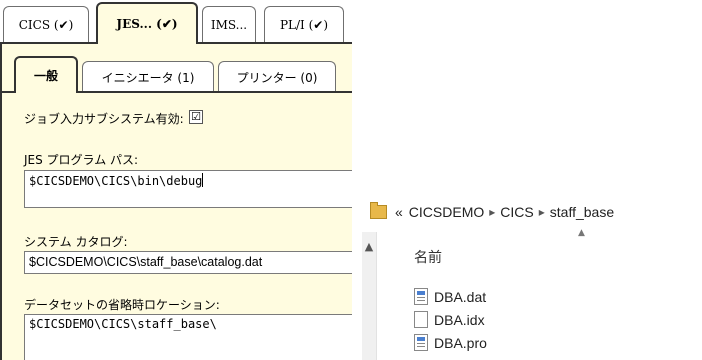  What do you see at coordinates (104, 119) in the screenshot?
I see `enable-jes-label: ジョブ入力サブシステム有効:` at bounding box center [104, 119].